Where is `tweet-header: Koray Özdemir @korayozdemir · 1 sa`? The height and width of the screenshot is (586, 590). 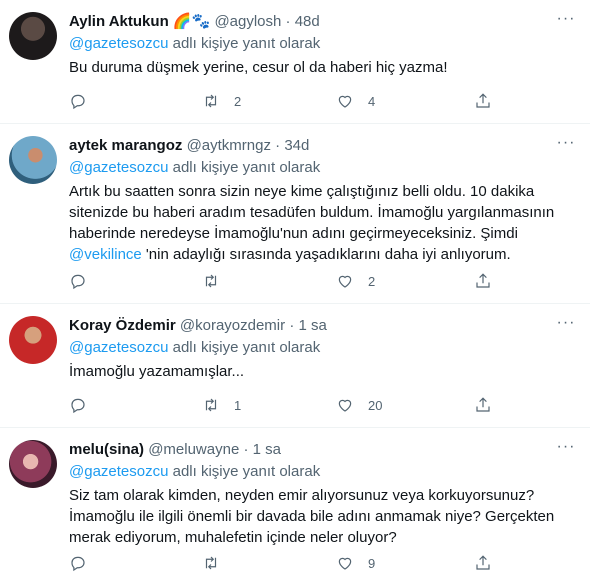 tweet-header: Koray Özdemir @korayozdemir · 1 sa is located at coordinates (322, 326).